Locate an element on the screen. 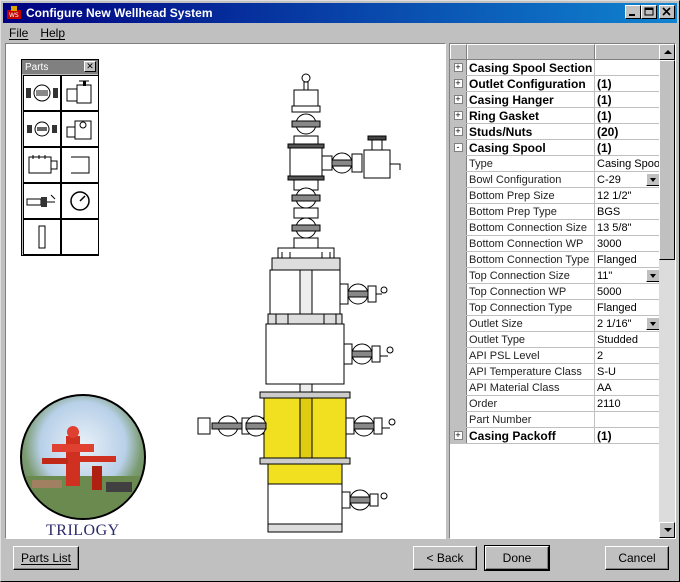  grid-property-row: Outlet Type Studded is located at coordinates (555, 340).